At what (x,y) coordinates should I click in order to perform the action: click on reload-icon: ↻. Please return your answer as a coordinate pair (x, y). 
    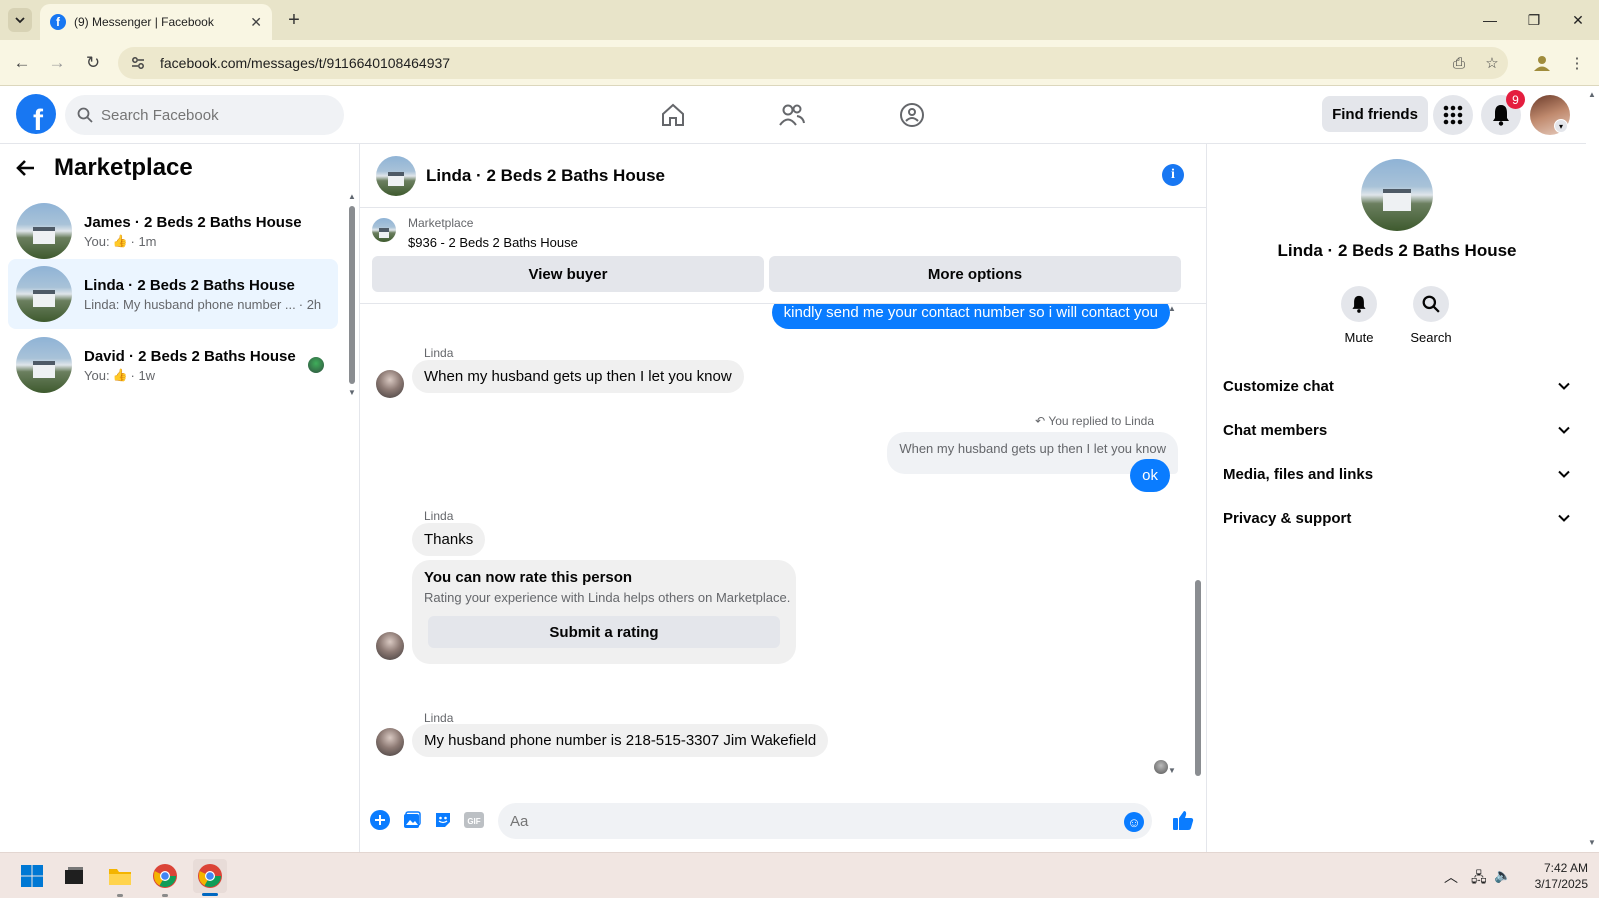
    Looking at the image, I should click on (93, 63).